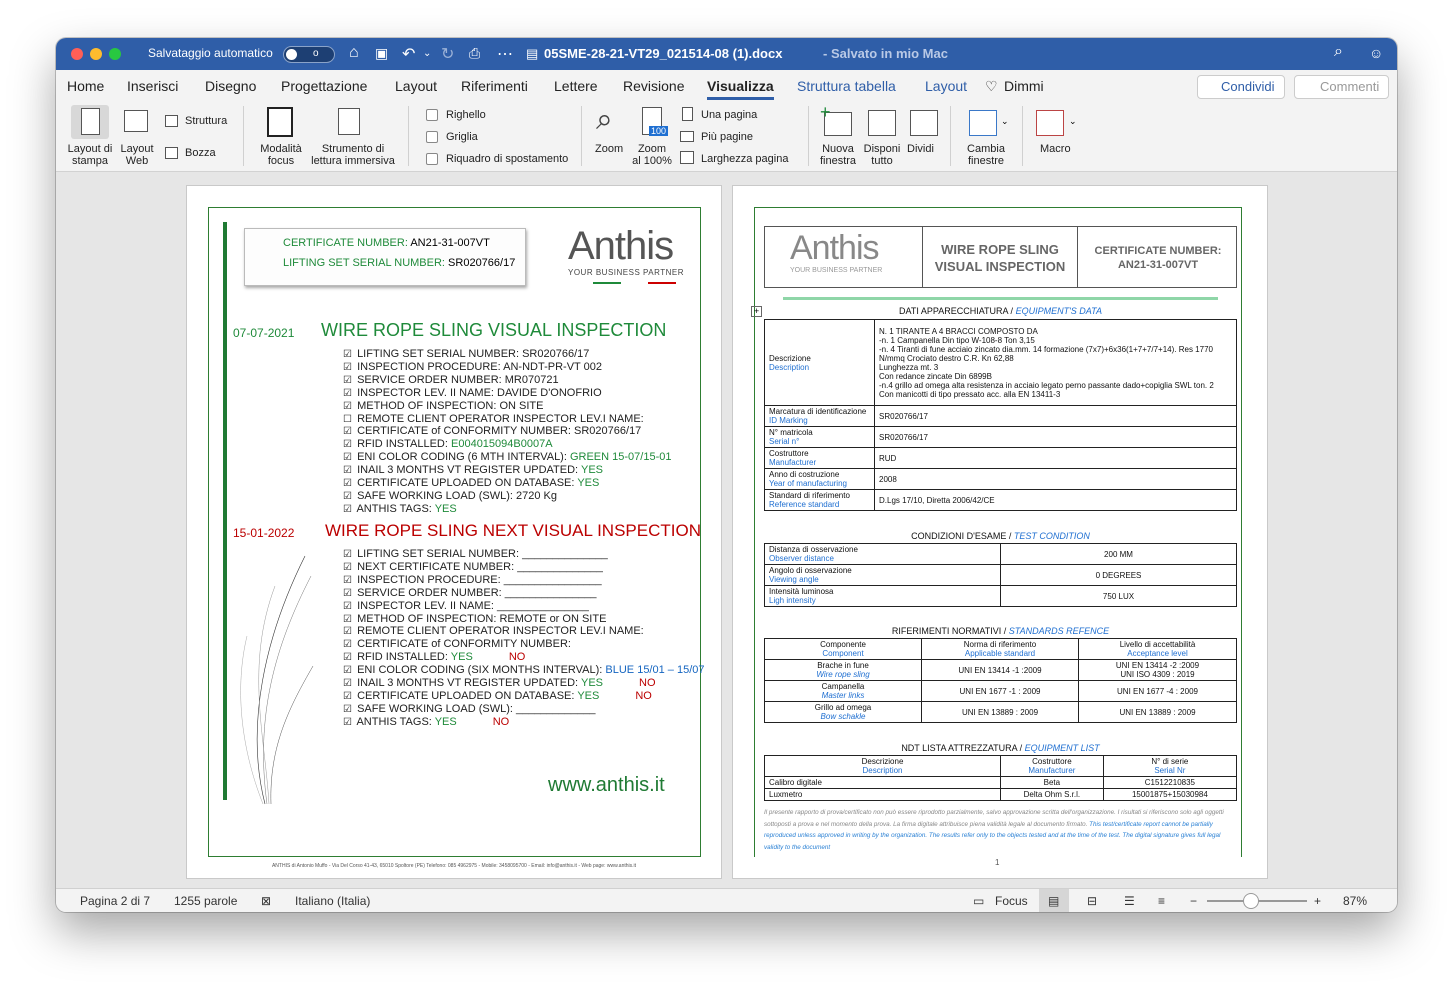  I want to click on redo-icon: ↻, so click(447, 54).